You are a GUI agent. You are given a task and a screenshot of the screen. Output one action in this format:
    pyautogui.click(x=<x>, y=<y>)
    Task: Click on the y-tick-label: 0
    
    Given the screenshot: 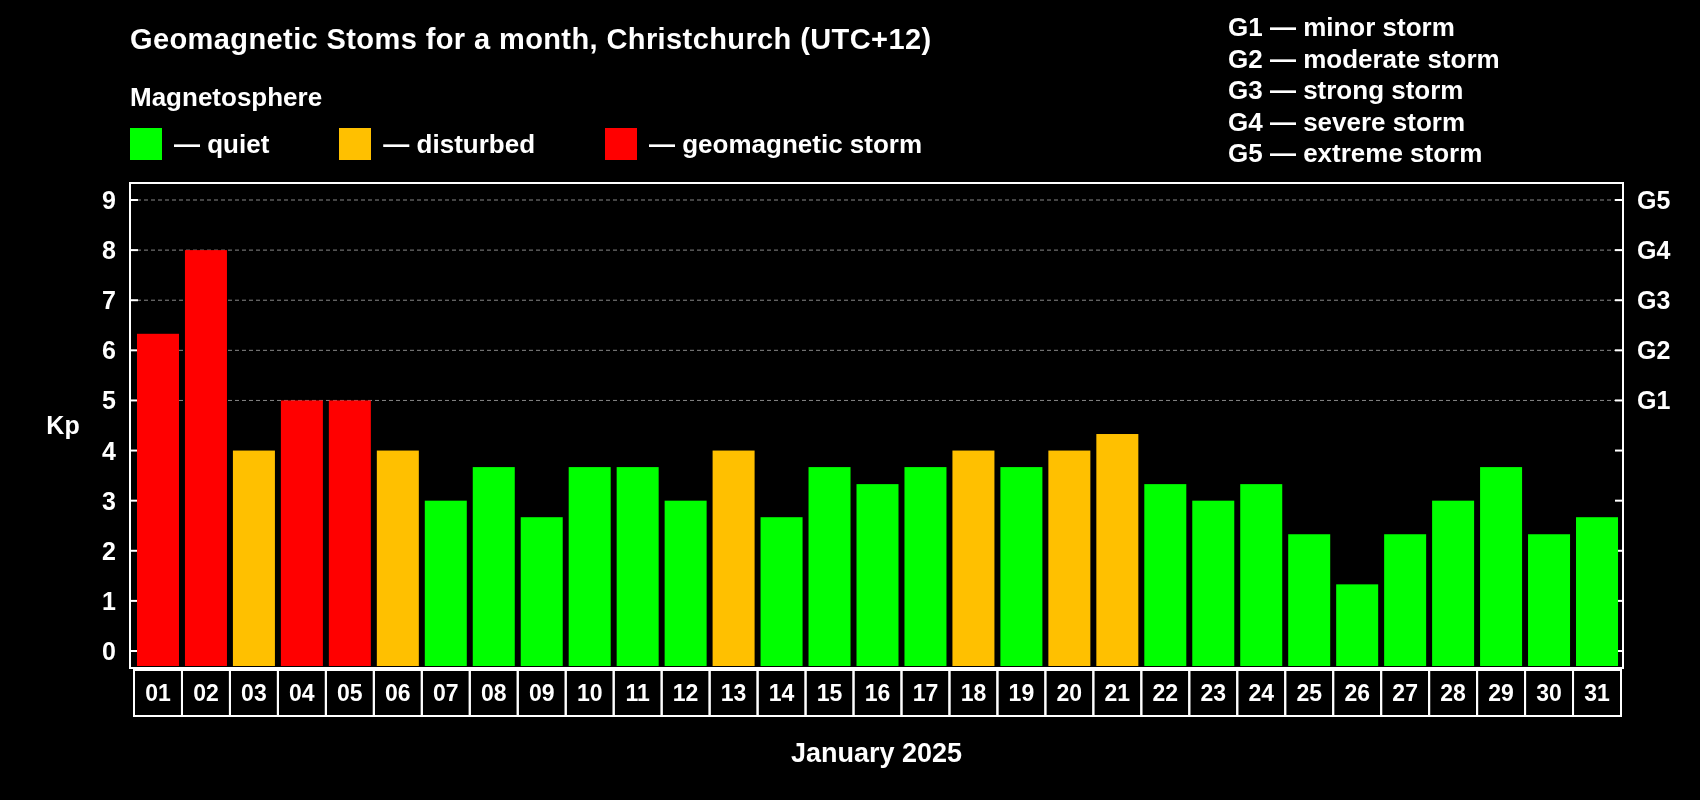 What is the action you would take?
    pyautogui.click(x=109, y=651)
    